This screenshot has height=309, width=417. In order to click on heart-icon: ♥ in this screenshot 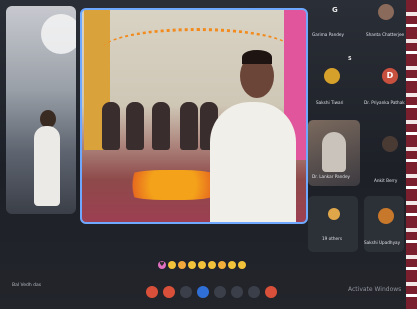, I will do `click(162, 265)`.